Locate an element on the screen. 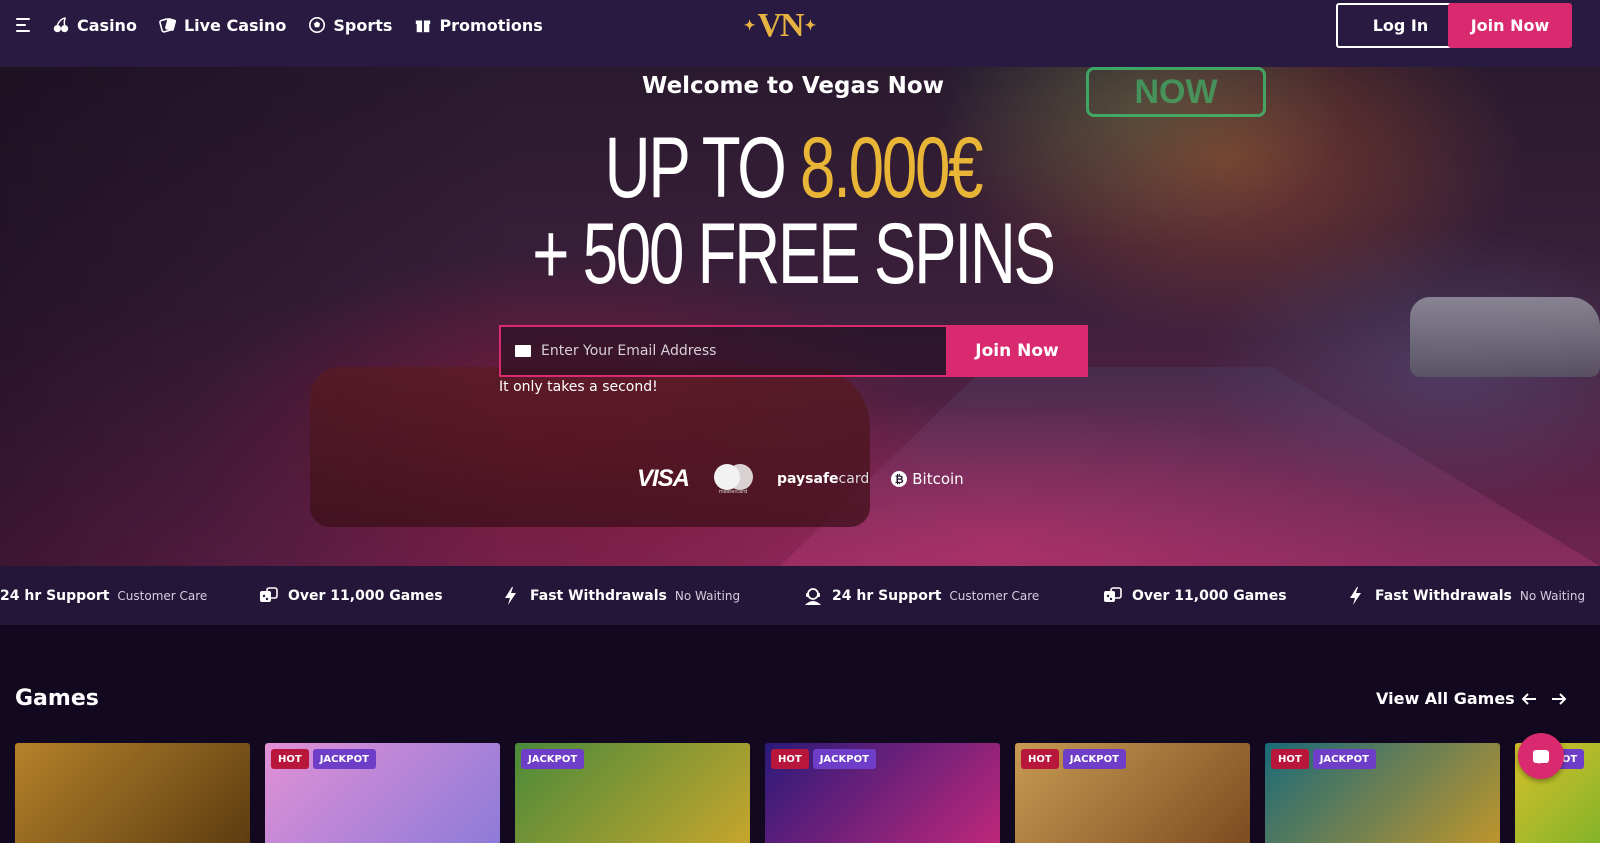  nav-label: Promotions is located at coordinates (491, 25).